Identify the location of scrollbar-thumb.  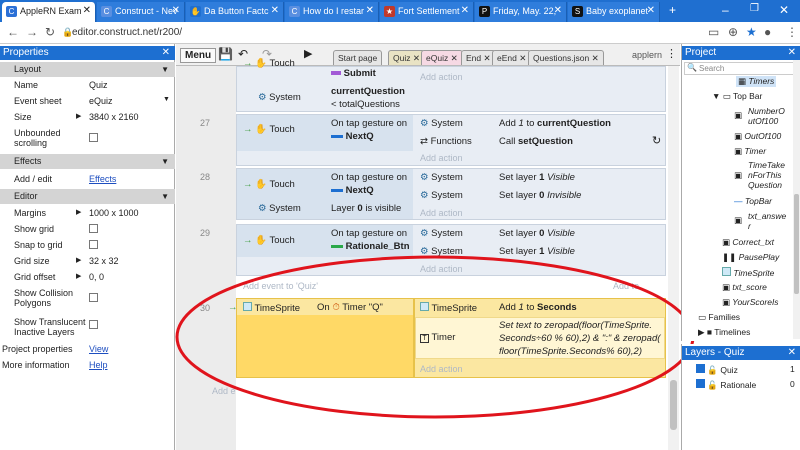
(796, 244).